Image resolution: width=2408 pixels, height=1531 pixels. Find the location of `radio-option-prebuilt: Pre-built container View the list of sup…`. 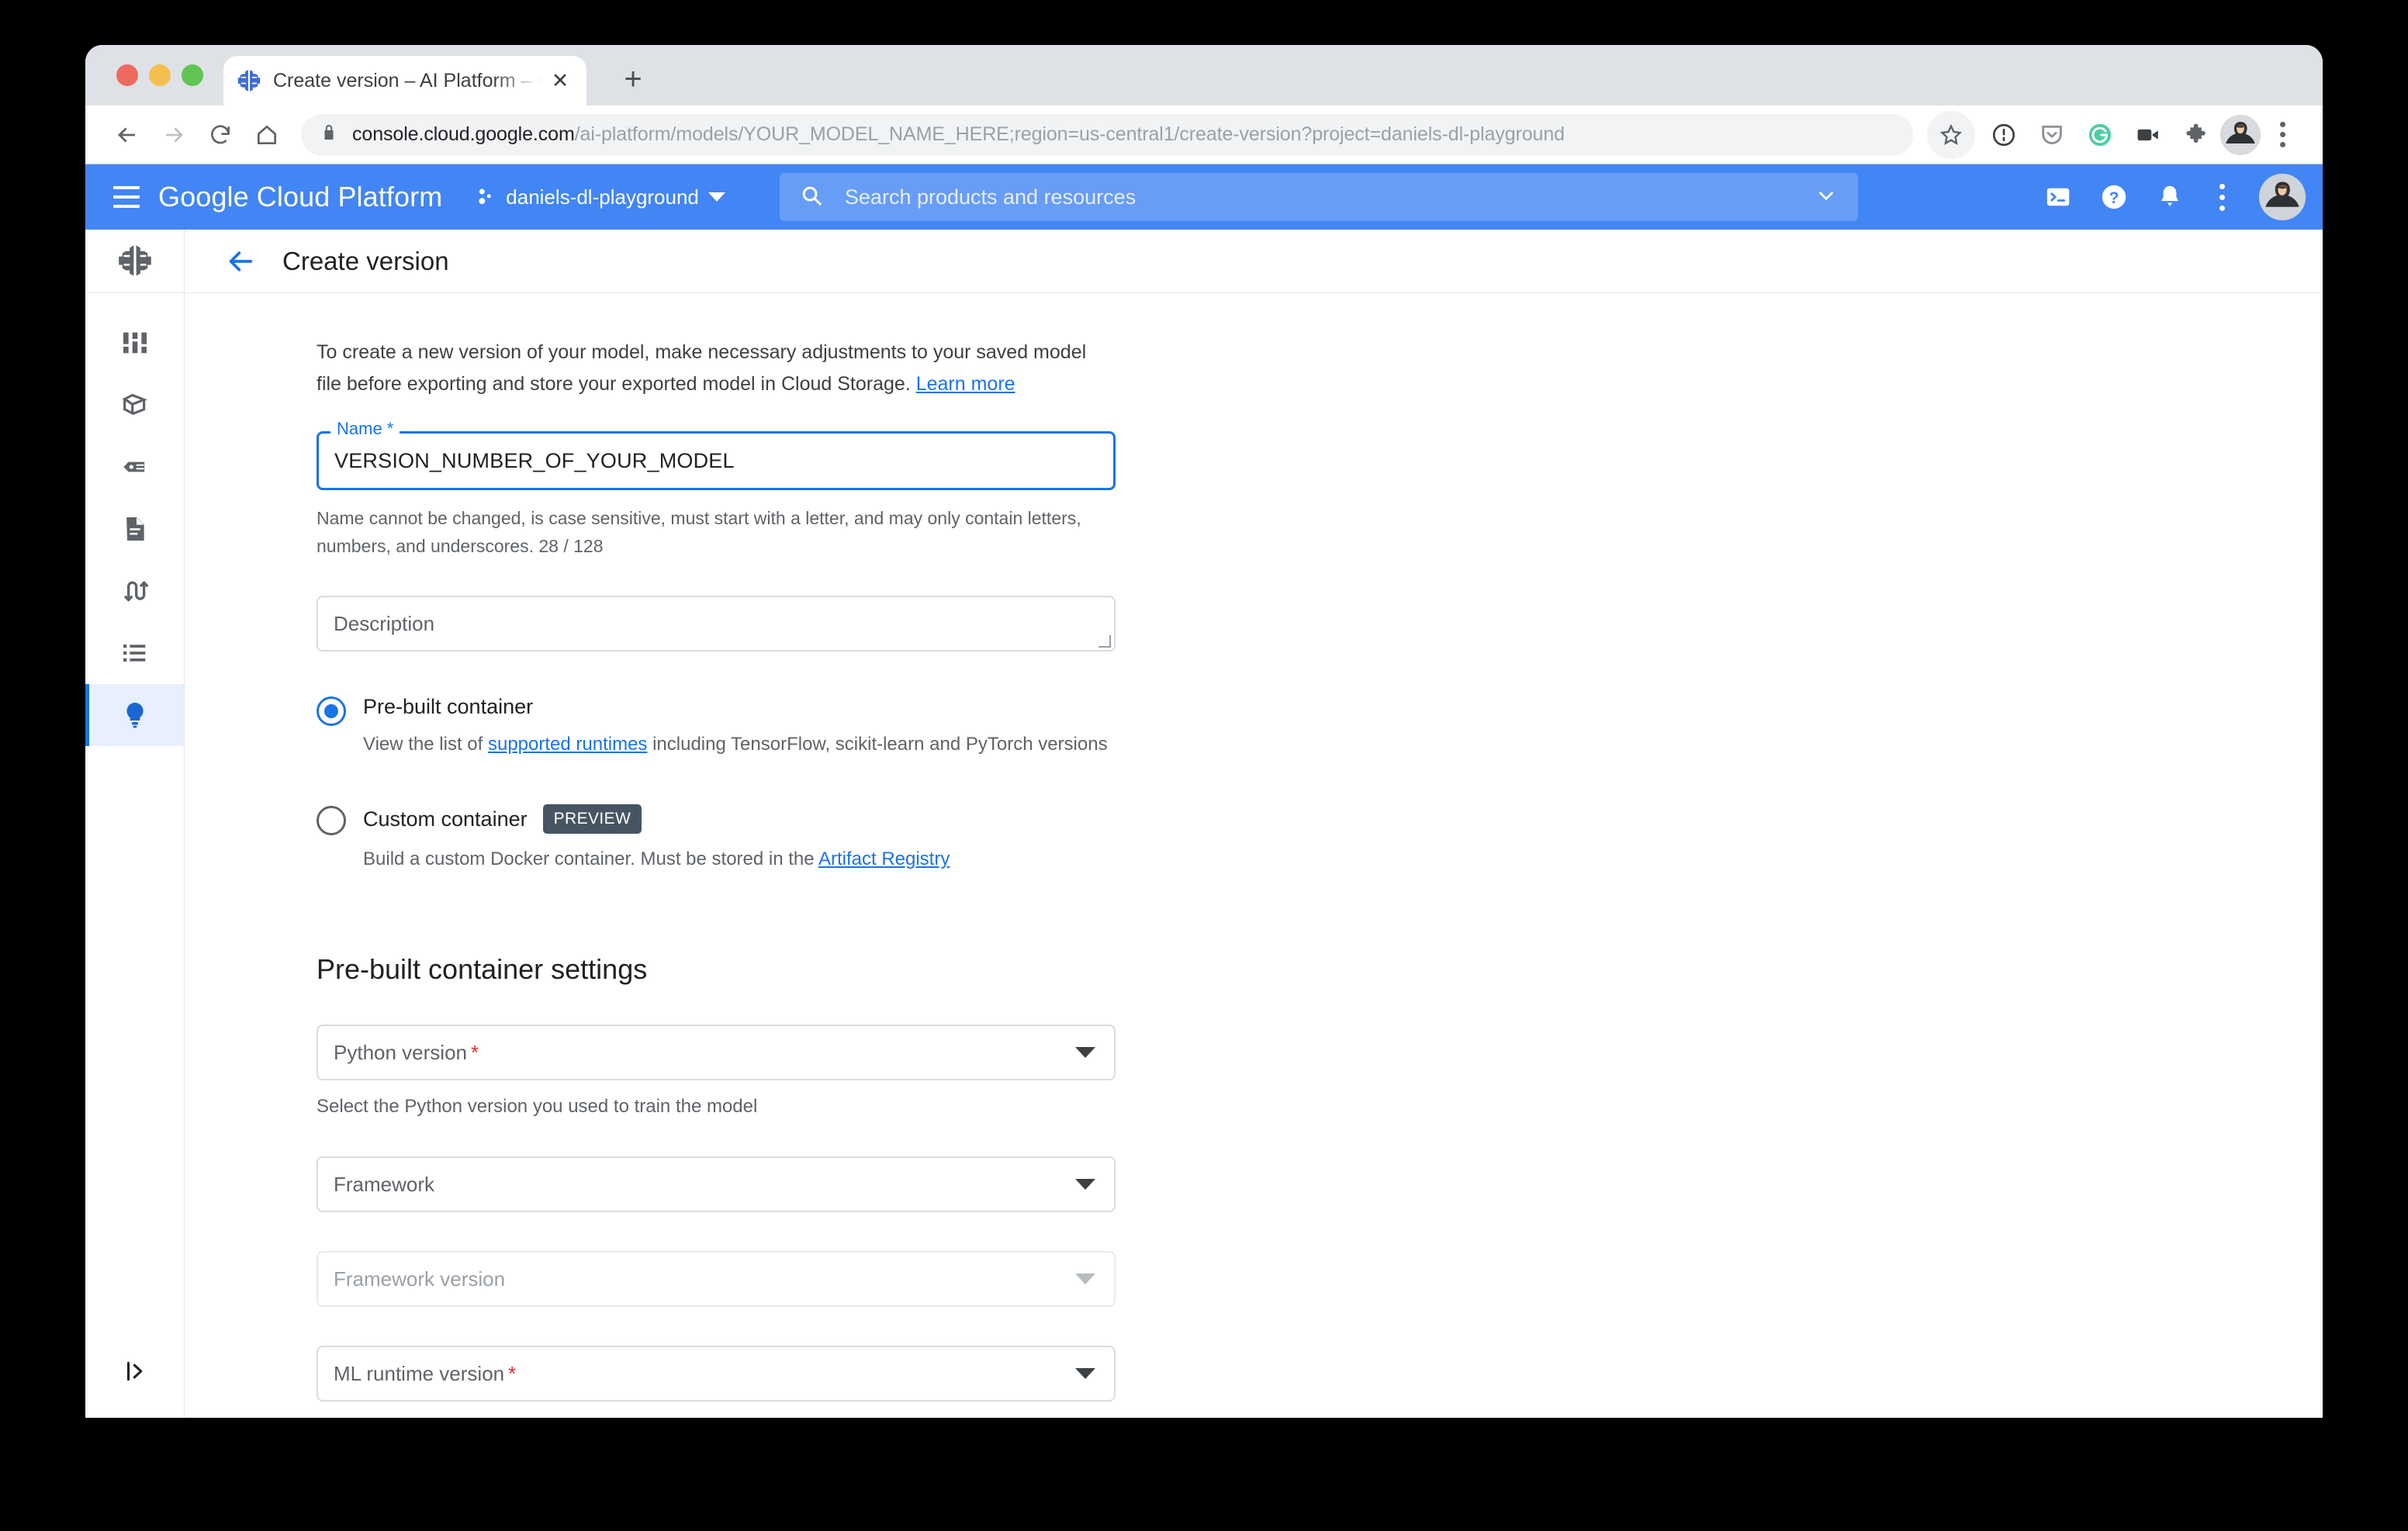

radio-option-prebuilt: Pre-built container View the list of sup… is located at coordinates (1320, 726).